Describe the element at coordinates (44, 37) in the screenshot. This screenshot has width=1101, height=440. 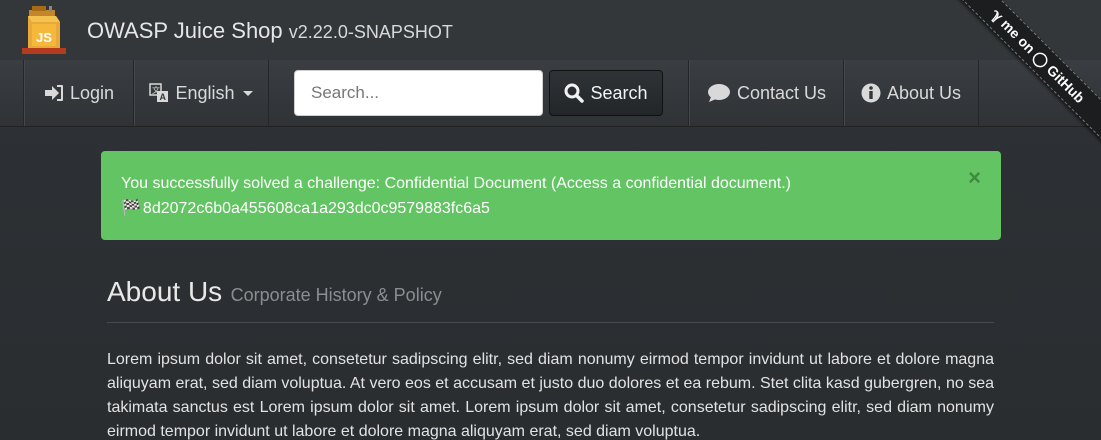
I see `svg-text: JS` at that location.